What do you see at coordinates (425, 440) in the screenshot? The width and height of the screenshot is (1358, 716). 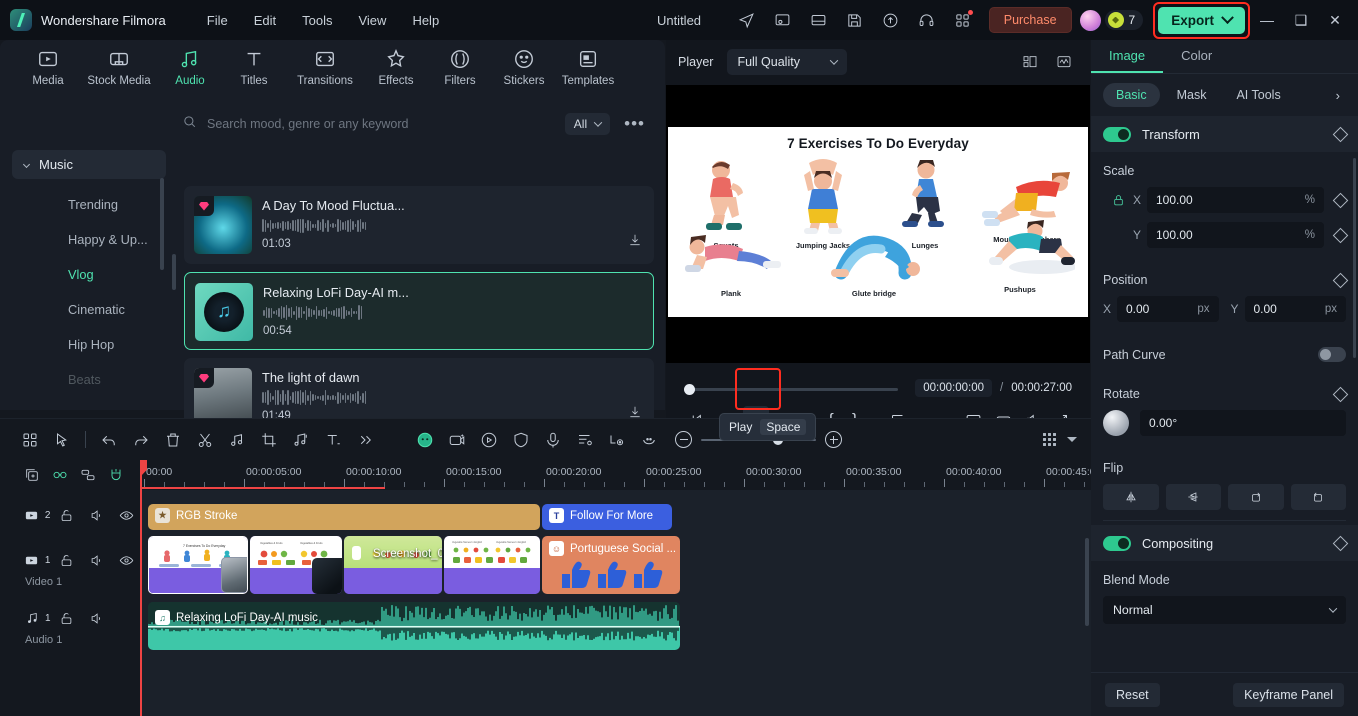 I see `ai-mask-icon` at bounding box center [425, 440].